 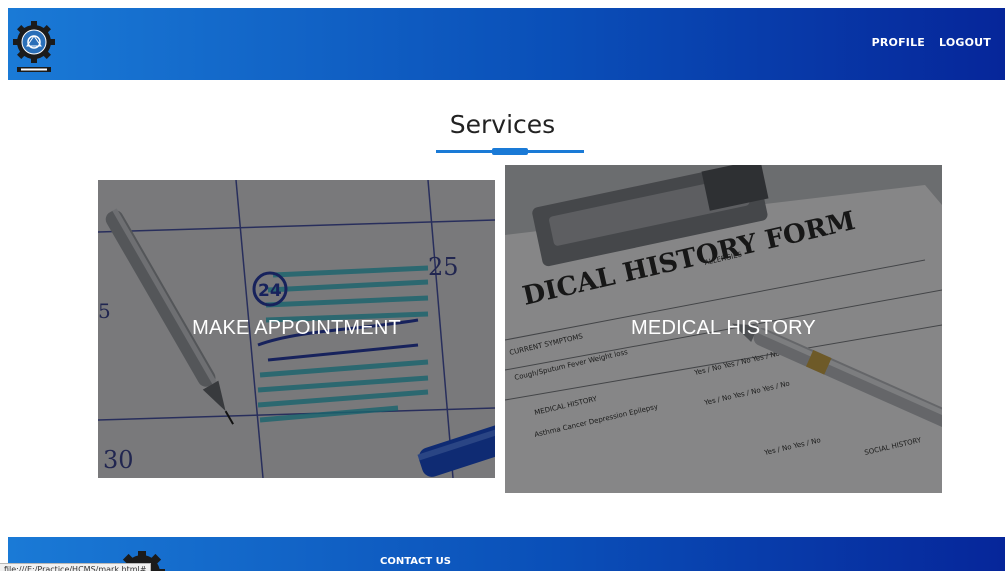 What do you see at coordinates (931, 42) in the screenshot?
I see `header-nav: PROFILE LOGOUT` at bounding box center [931, 42].